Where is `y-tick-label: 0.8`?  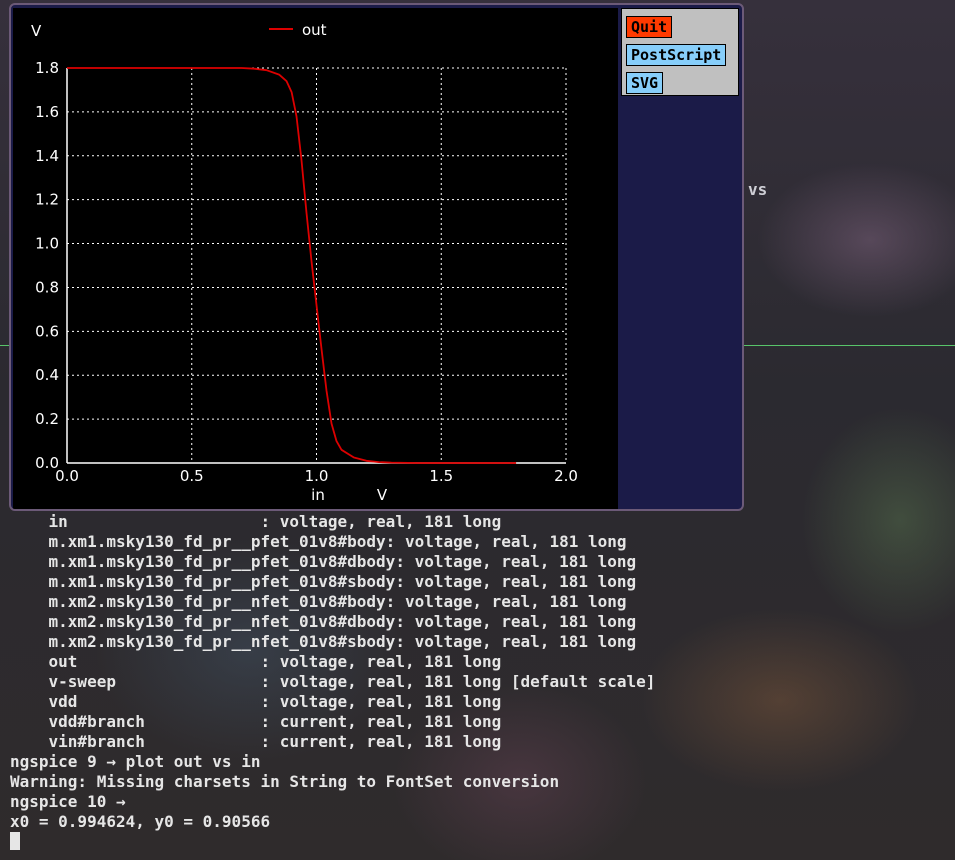 y-tick-label: 0.8 is located at coordinates (47, 287).